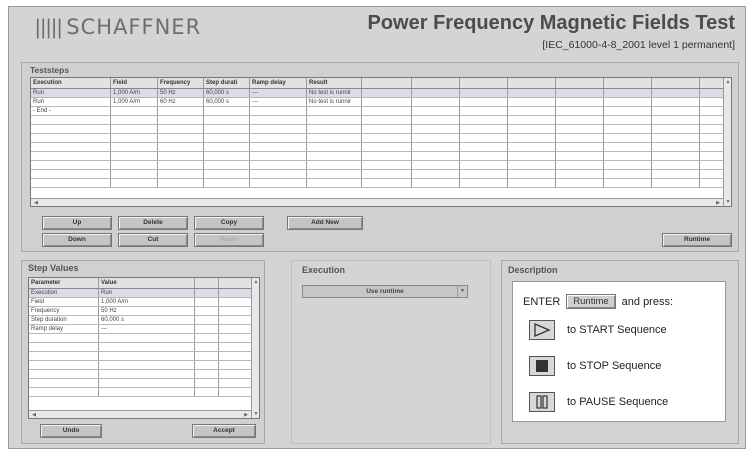  I want to click on cell-execution: Run, so click(71, 93).